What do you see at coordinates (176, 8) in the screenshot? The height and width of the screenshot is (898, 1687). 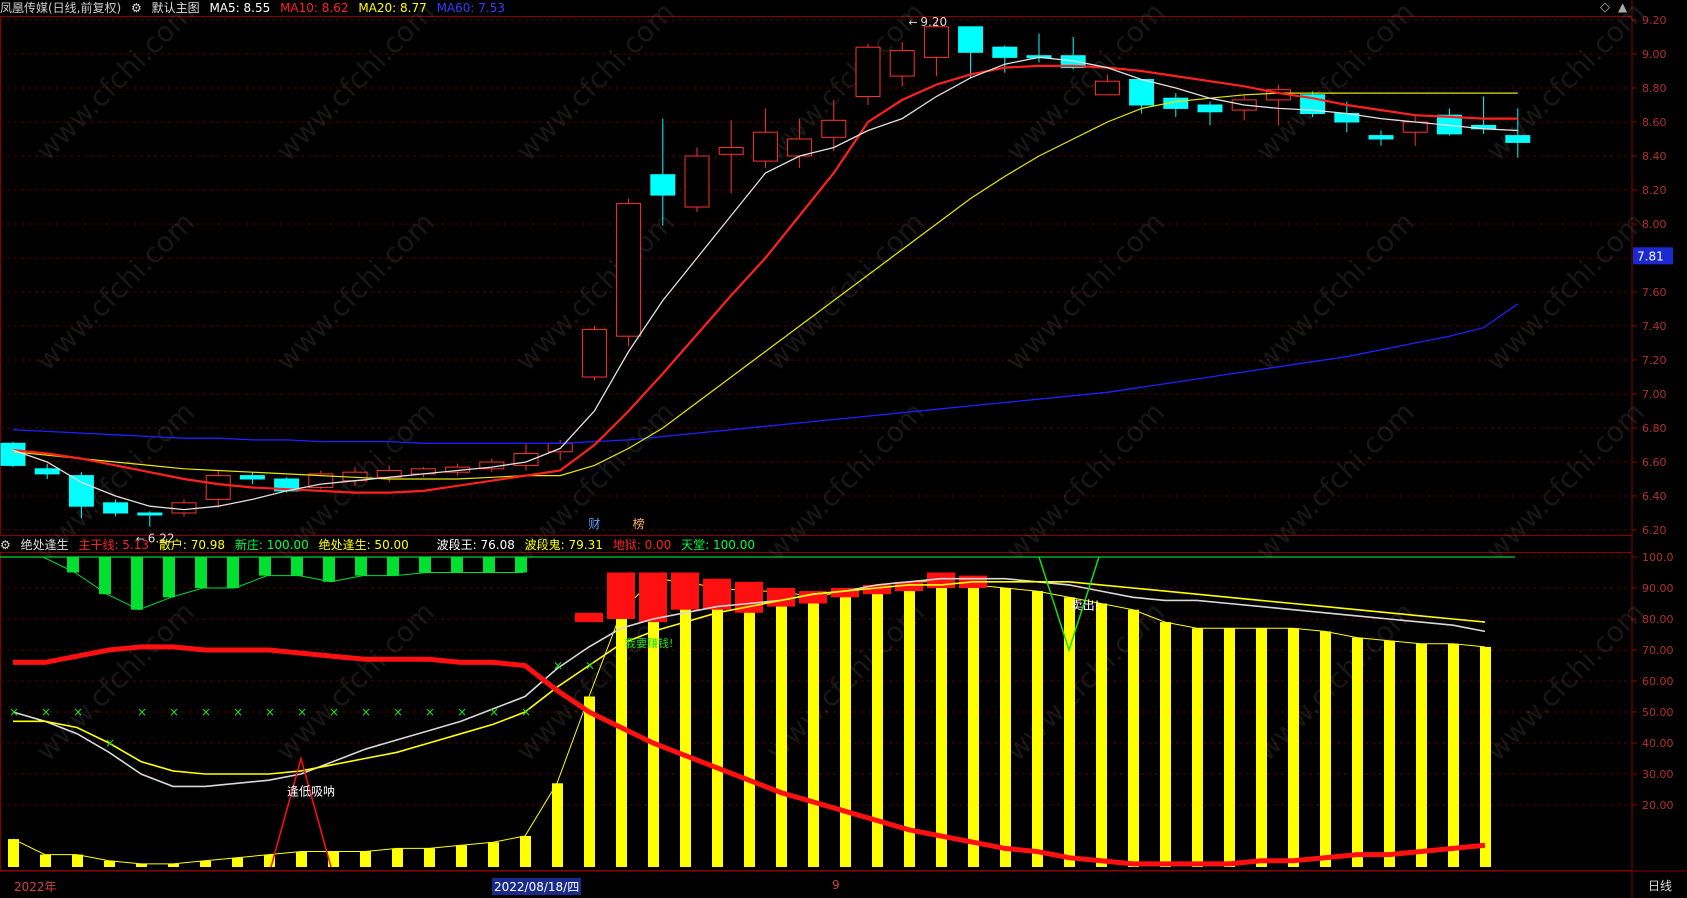 I see `template-label: 默认主图` at bounding box center [176, 8].